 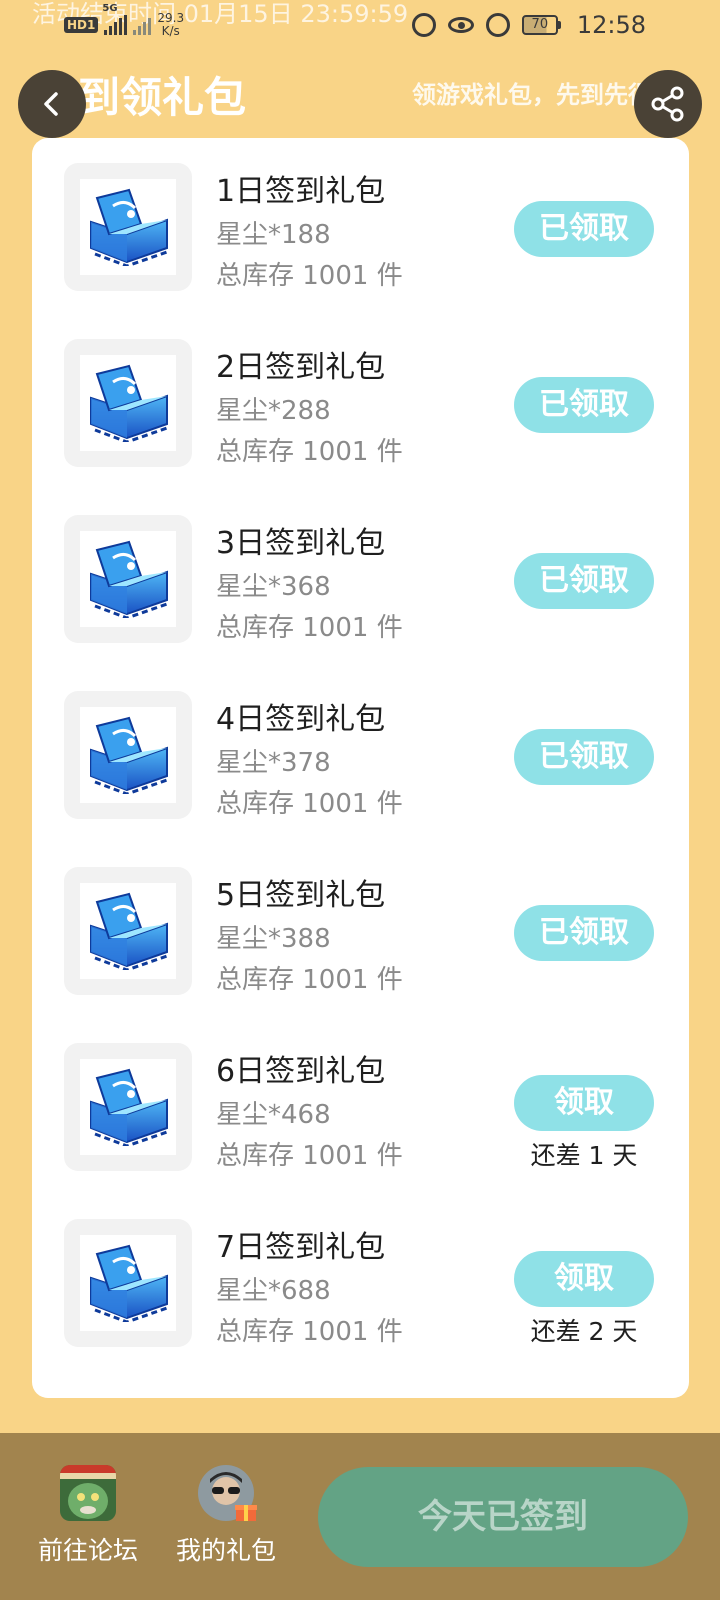 What do you see at coordinates (360, 756) in the screenshot?
I see `gift-row-day-4: 4日签到礼包 星尘*378 总库存 1001 件 已领取` at bounding box center [360, 756].